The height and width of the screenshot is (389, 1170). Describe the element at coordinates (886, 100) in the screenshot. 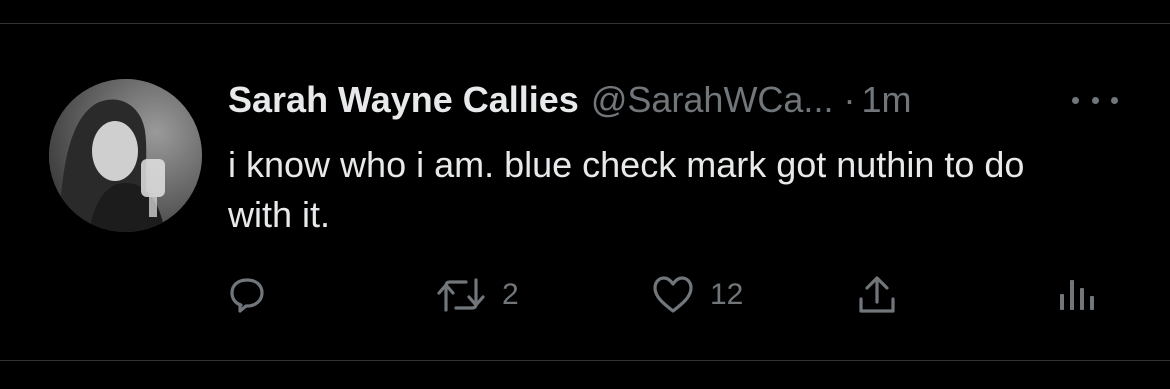

I see `timestamp: 1m` at that location.